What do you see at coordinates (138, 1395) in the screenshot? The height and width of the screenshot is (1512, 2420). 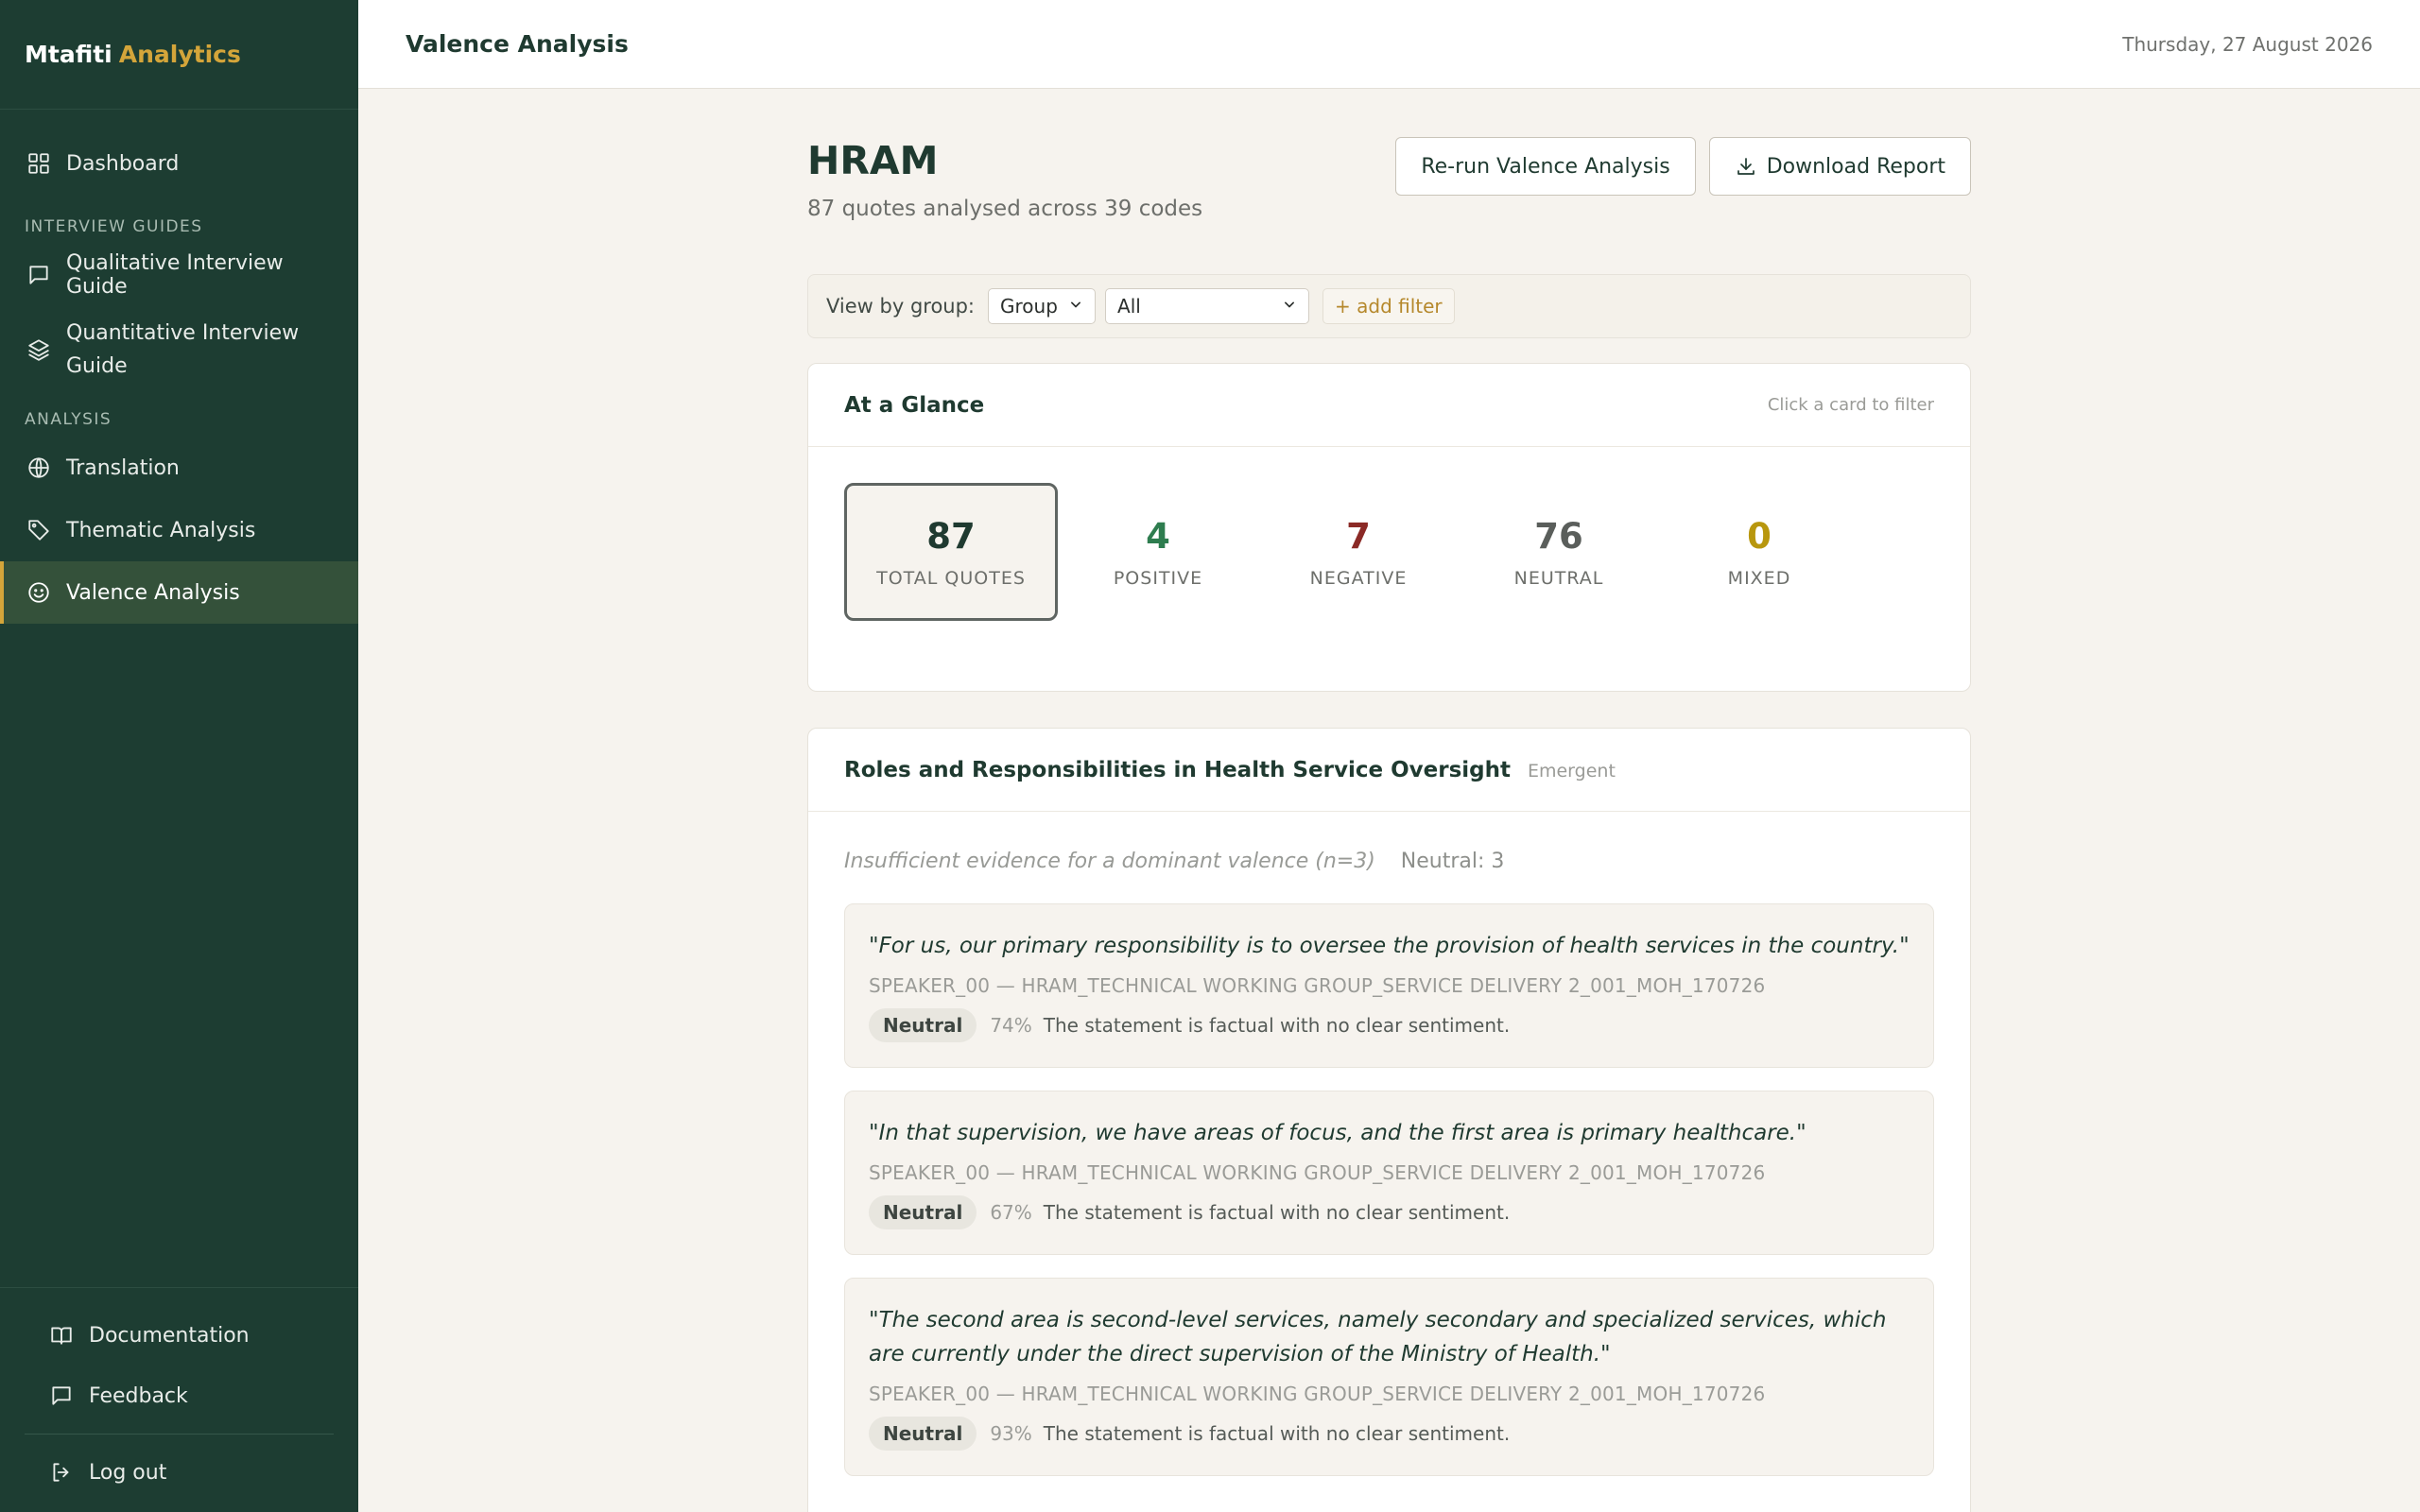 I see `sidebar-item-label: Feedback` at bounding box center [138, 1395].